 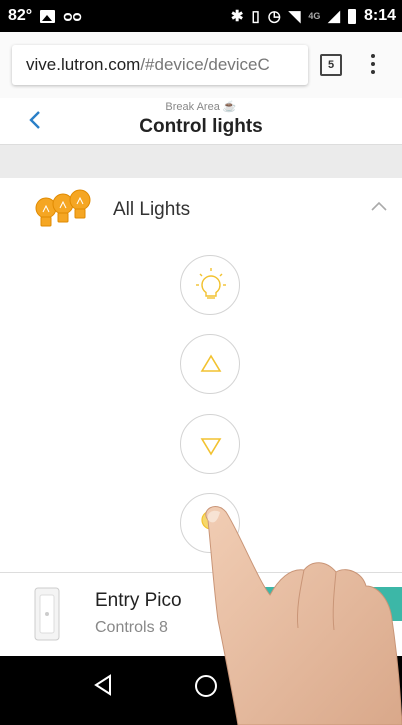 I want to click on url-domain: vive.lutron.com, so click(x=83, y=64).